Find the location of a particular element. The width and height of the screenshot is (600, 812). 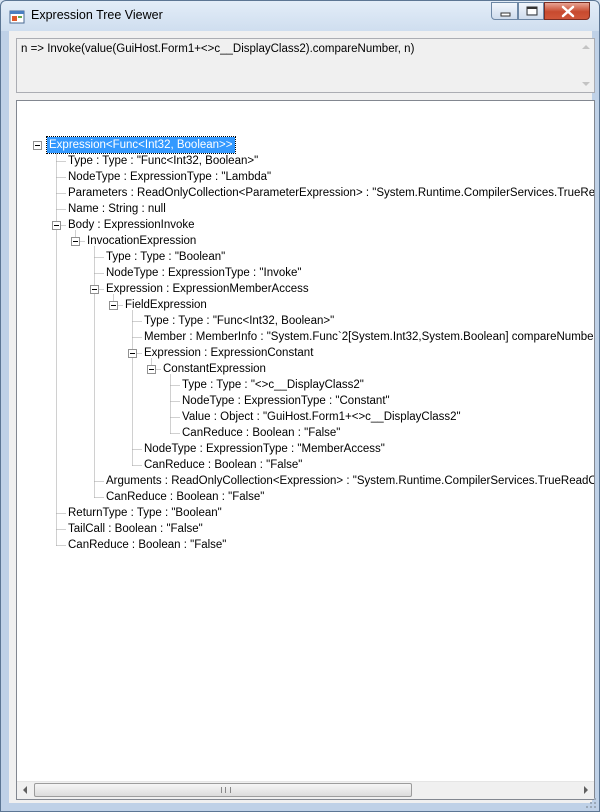

tree-node: NodeType : ExpressionType : "Invoke" is located at coordinates (203, 273).